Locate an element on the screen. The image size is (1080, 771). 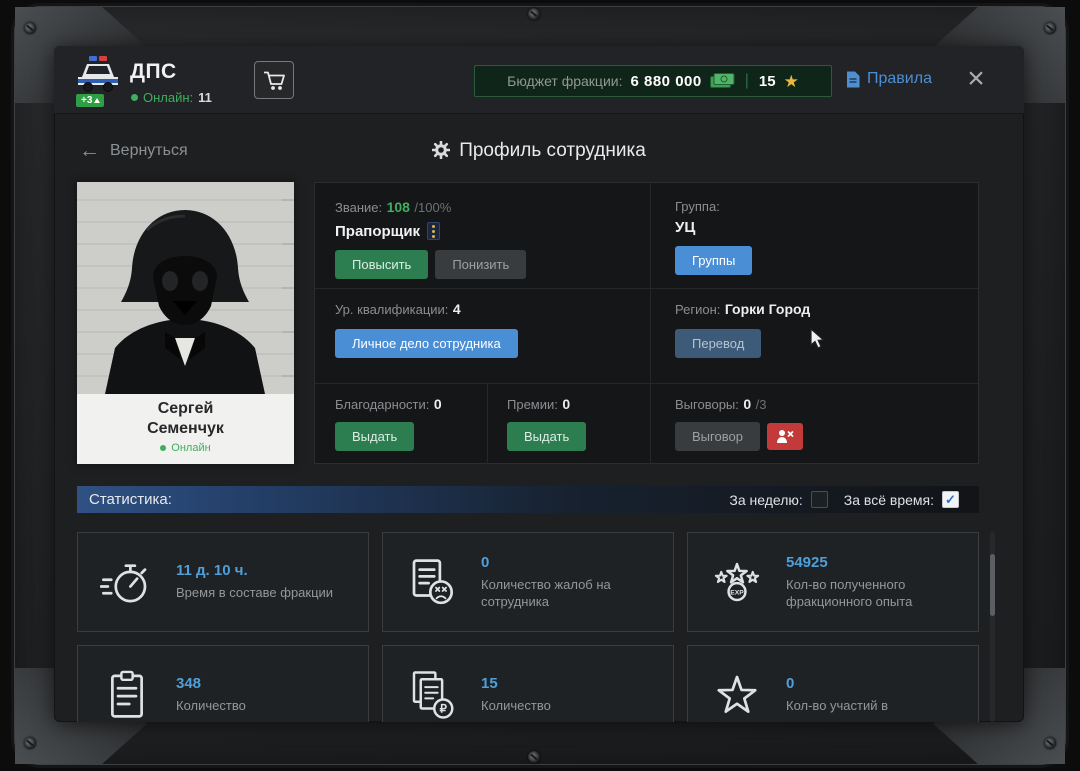
scrollbar is located at coordinates (992, 627).